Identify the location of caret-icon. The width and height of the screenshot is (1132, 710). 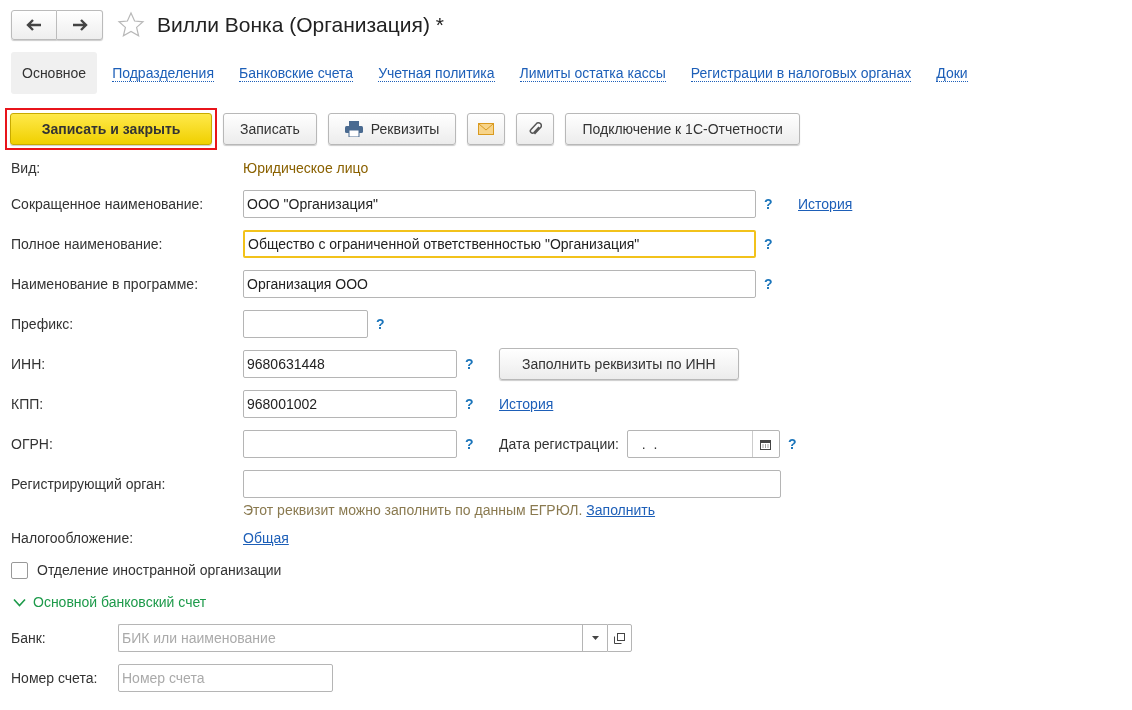
(595, 638).